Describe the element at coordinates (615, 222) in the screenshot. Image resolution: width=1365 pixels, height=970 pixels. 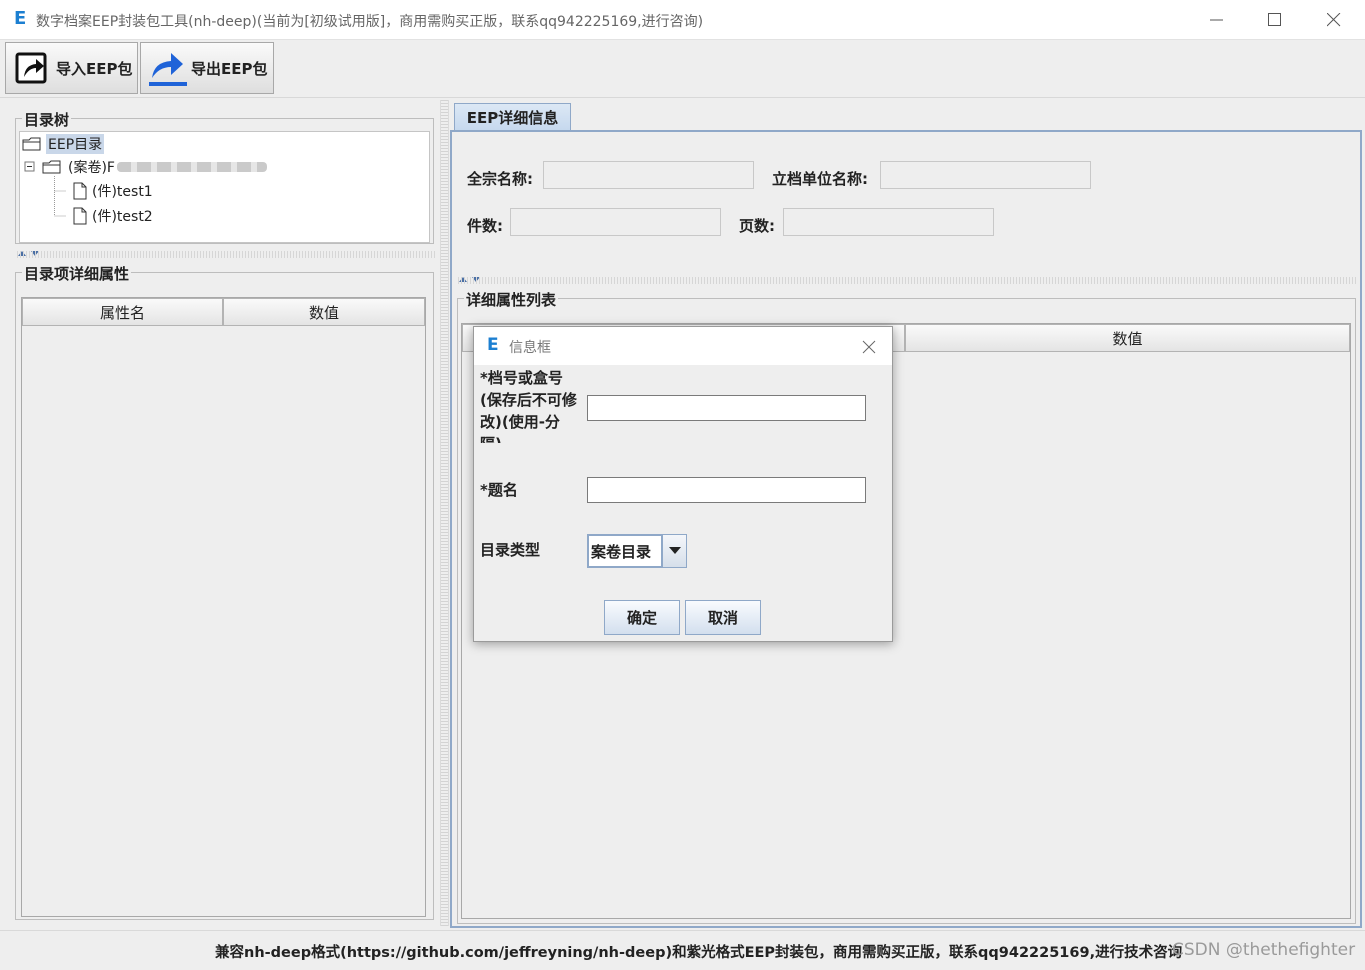
I see `pieces-field` at that location.